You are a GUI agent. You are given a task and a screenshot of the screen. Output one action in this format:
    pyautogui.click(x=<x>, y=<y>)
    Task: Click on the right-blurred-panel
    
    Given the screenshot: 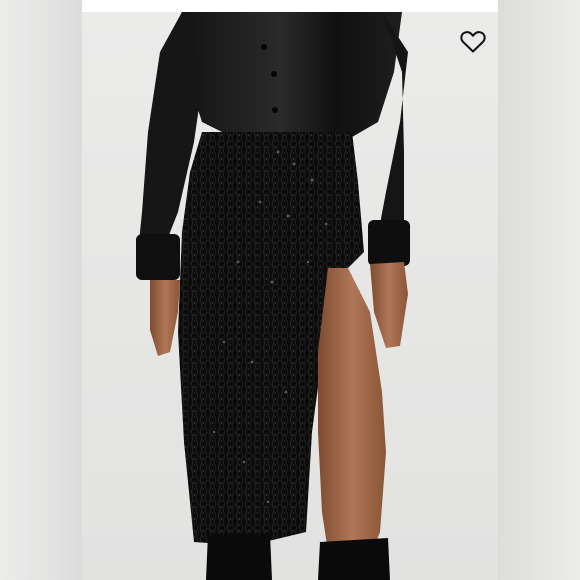 What is the action you would take?
    pyautogui.click(x=539, y=290)
    